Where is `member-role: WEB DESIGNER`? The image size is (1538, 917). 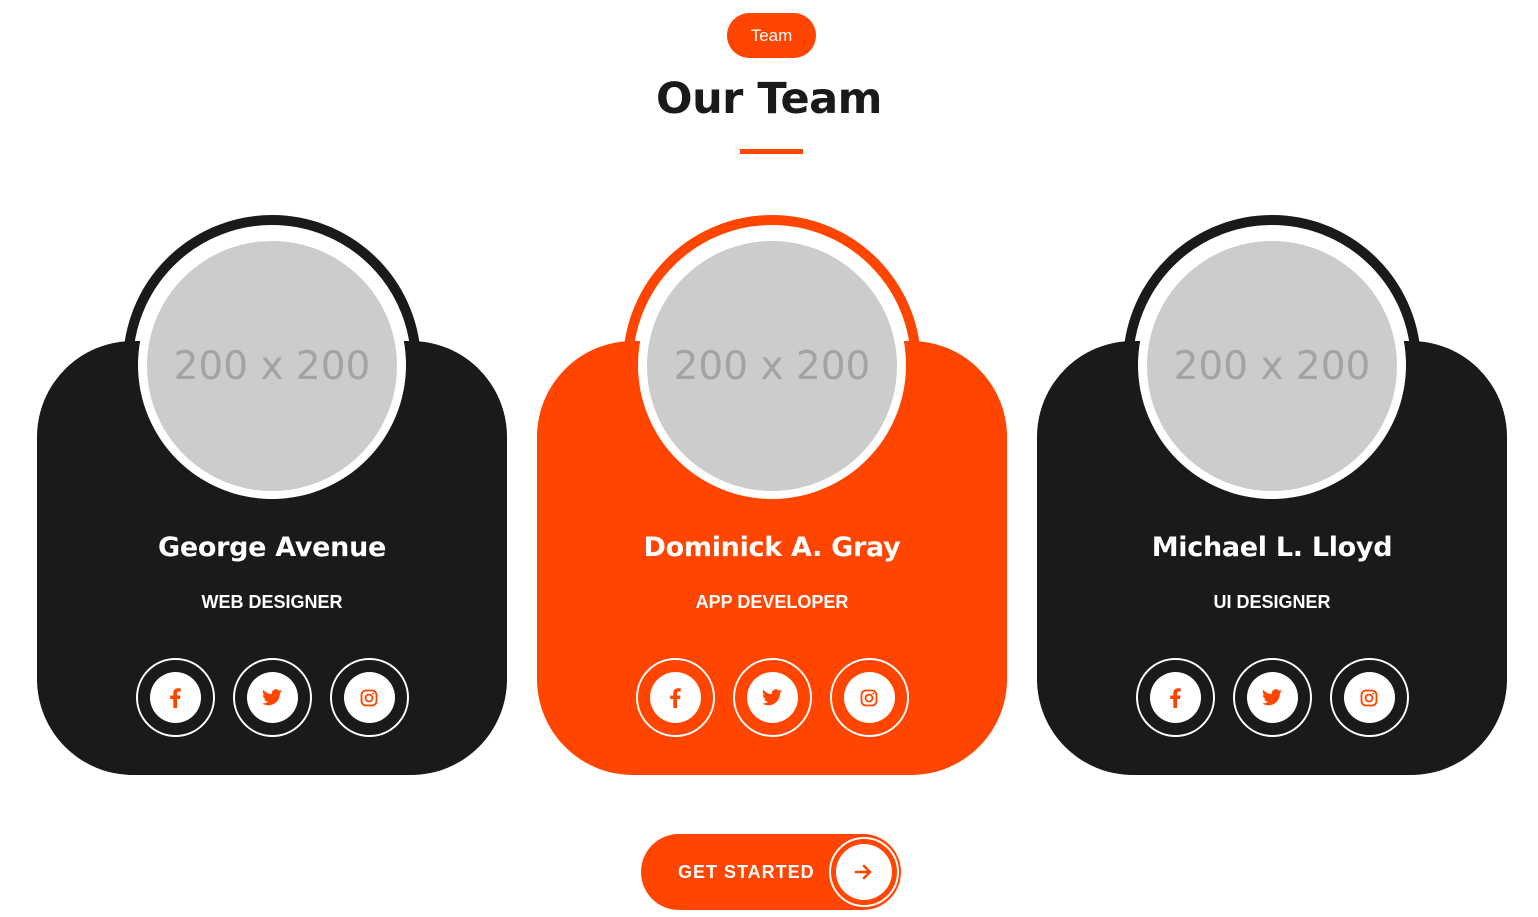
member-role: WEB DESIGNER is located at coordinates (272, 602).